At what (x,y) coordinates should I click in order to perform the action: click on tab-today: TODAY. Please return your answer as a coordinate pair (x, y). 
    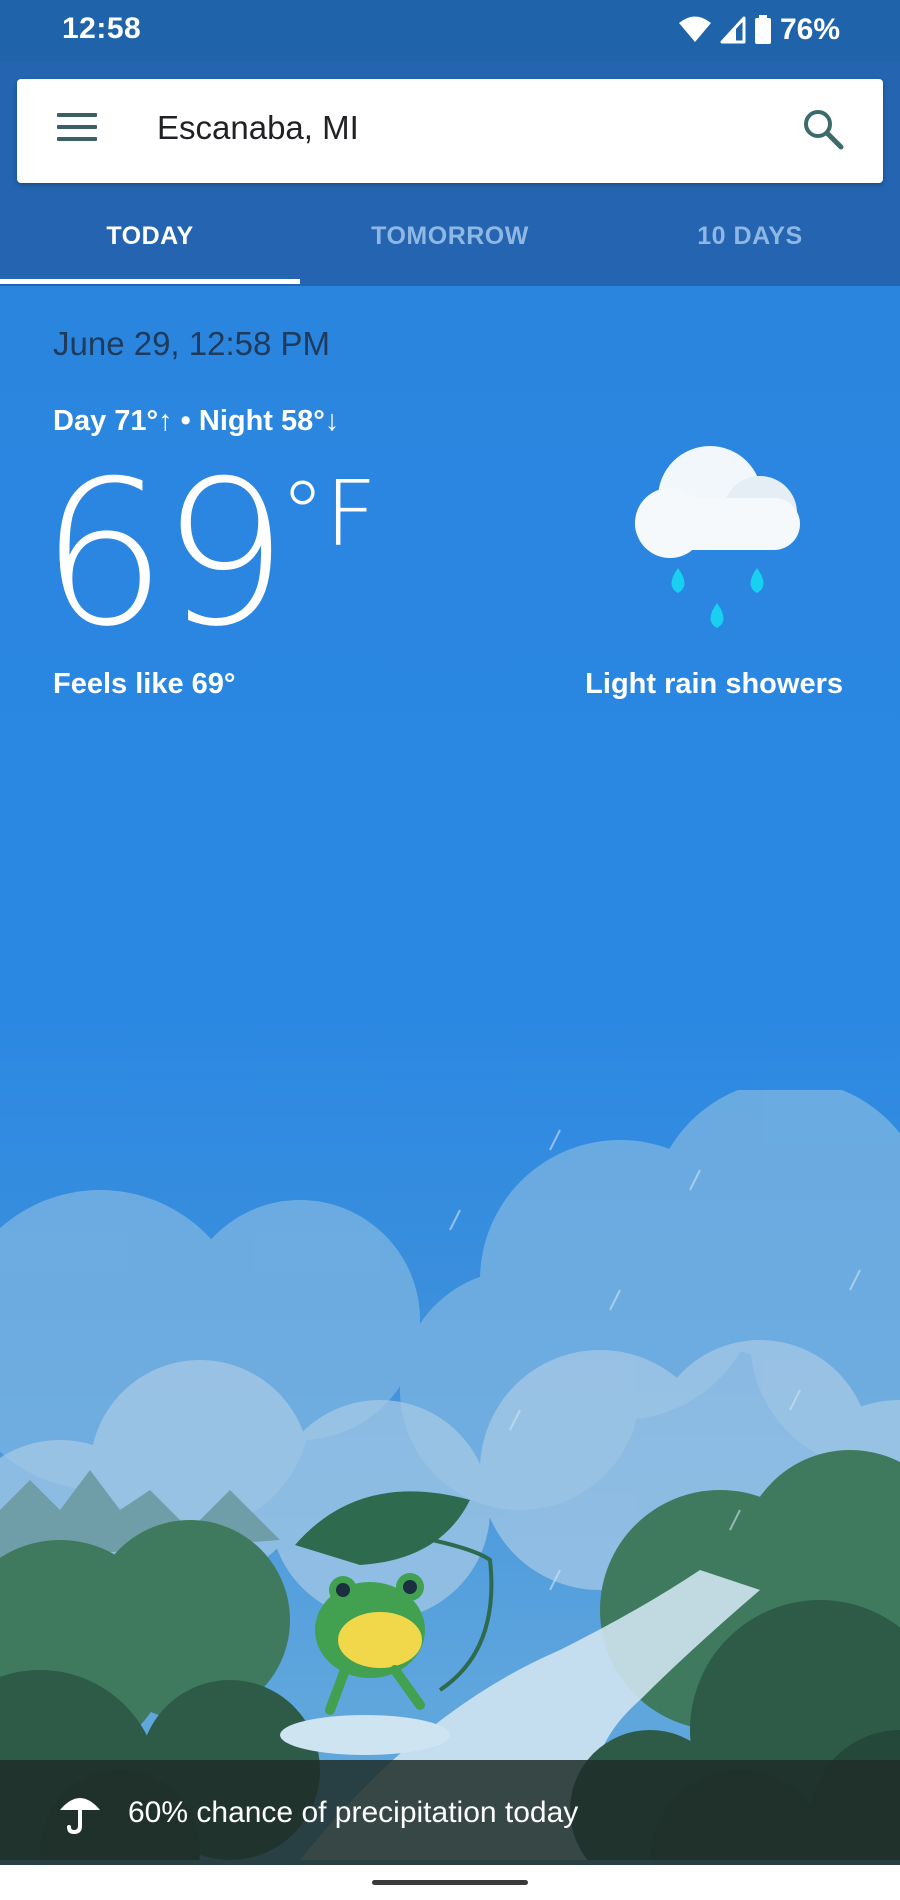
    Looking at the image, I should click on (150, 243).